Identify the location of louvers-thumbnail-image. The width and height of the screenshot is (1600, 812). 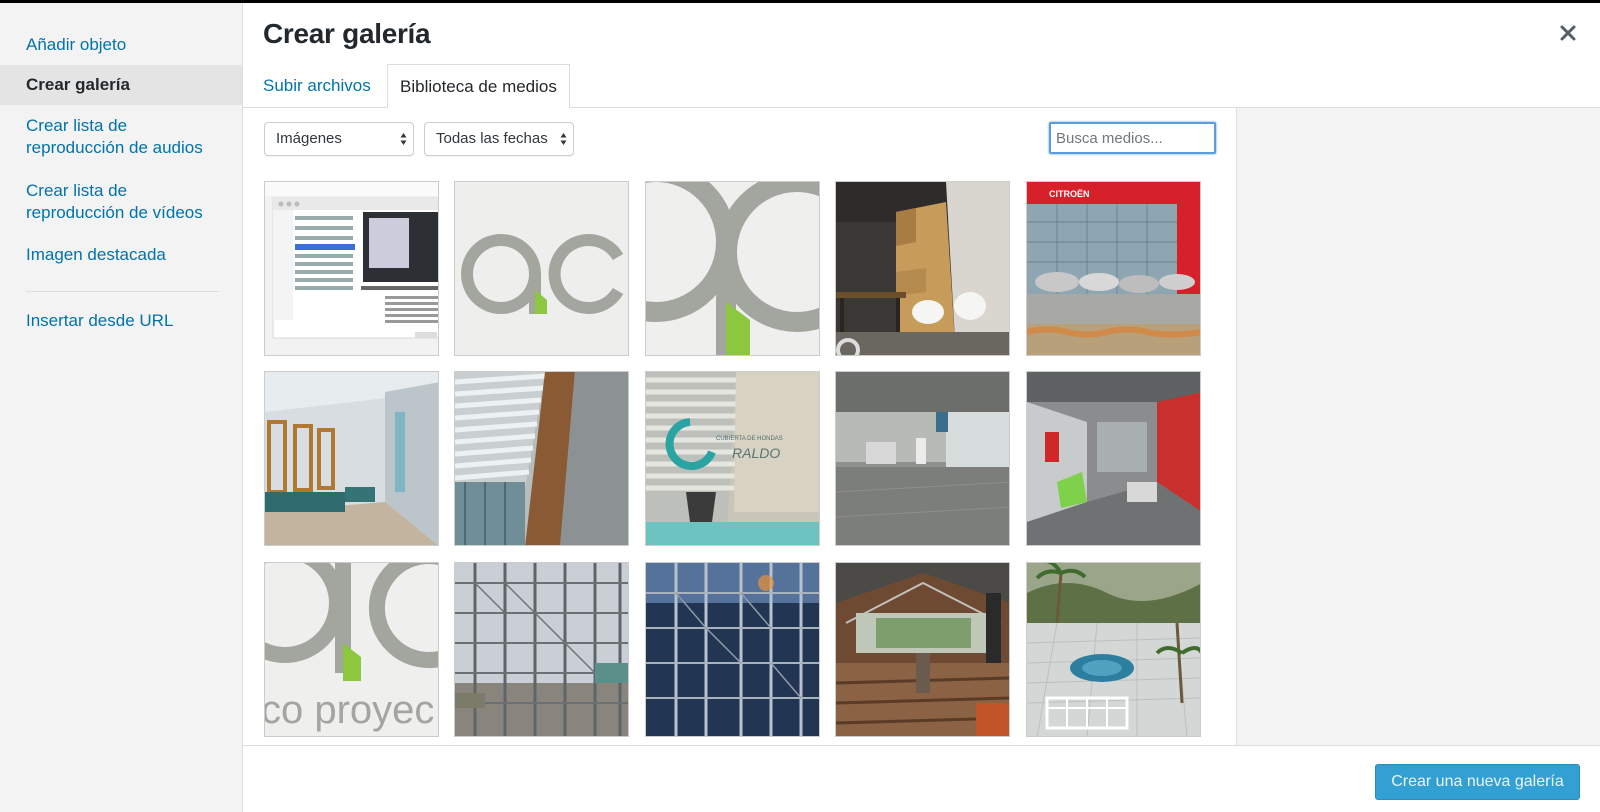
(541, 458).